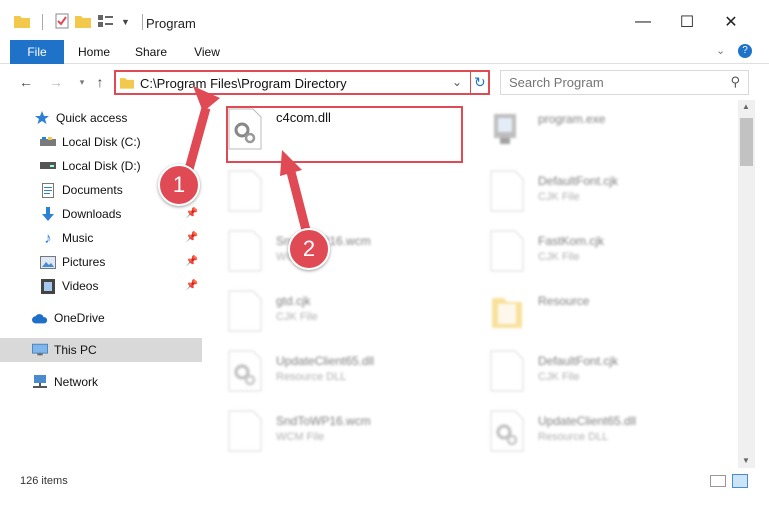 This screenshot has height=507, width=769. I want to click on tab-file: File, so click(37, 52).